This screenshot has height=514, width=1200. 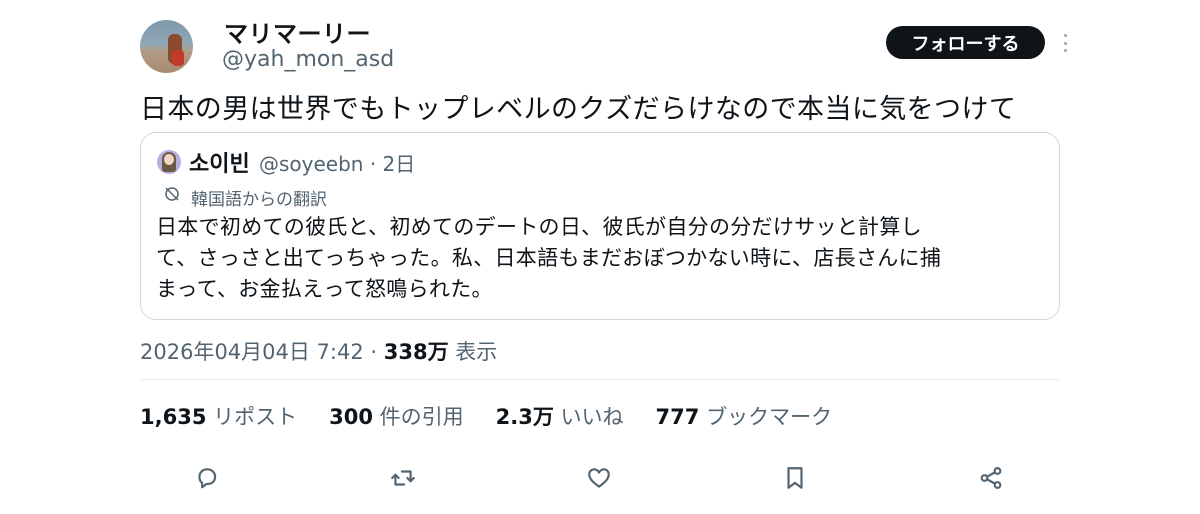 I want to click on bookmark-icon, so click(x=795, y=478).